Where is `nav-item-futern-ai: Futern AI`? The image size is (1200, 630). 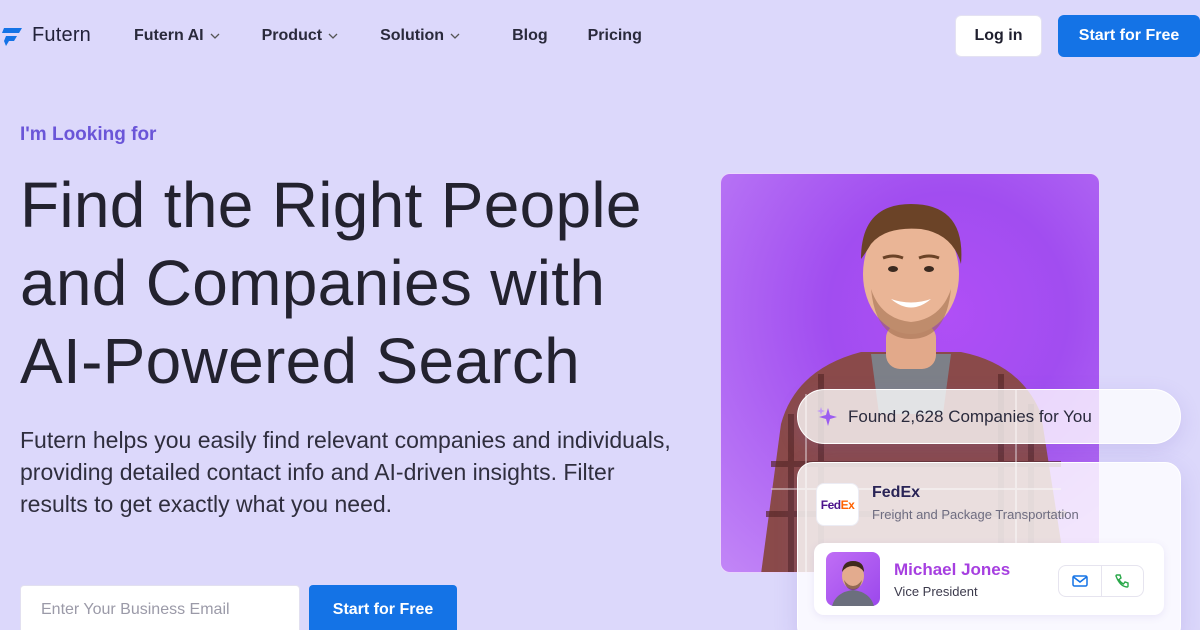
nav-item-futern-ai: Futern AI is located at coordinates (177, 36).